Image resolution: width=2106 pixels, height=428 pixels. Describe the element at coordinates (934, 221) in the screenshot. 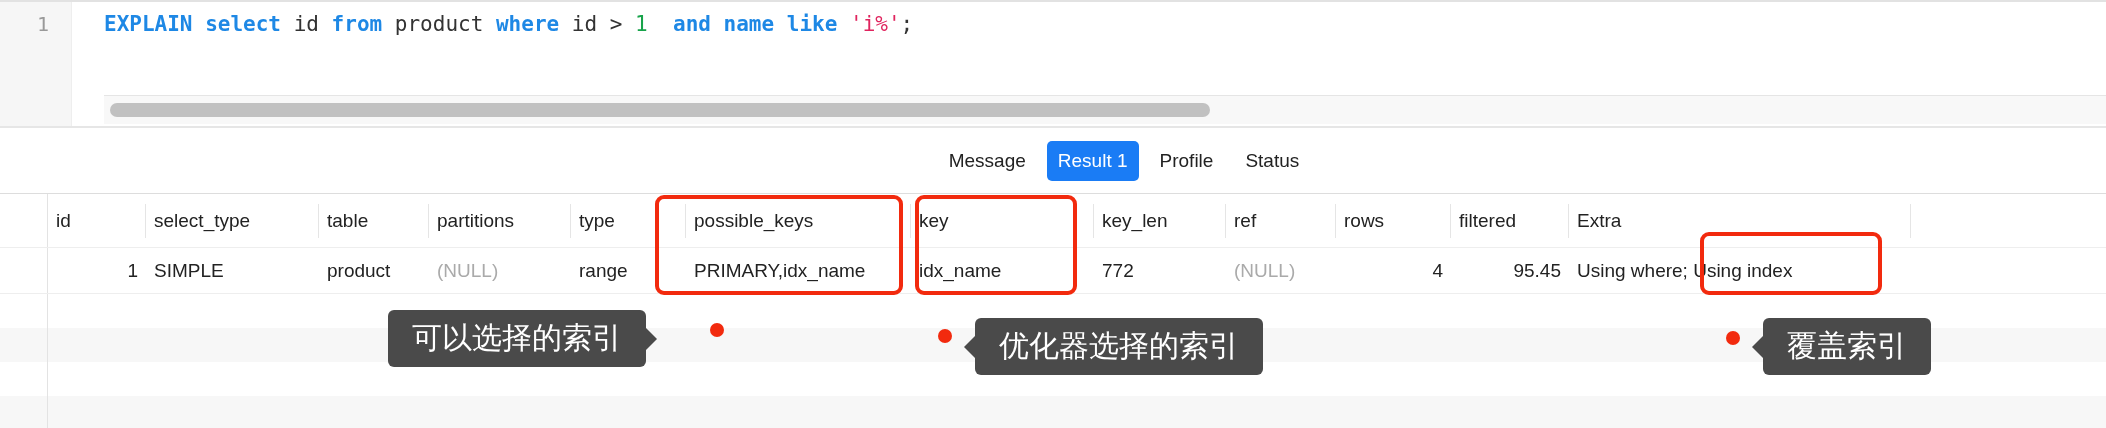

I see `column-header: key` at that location.